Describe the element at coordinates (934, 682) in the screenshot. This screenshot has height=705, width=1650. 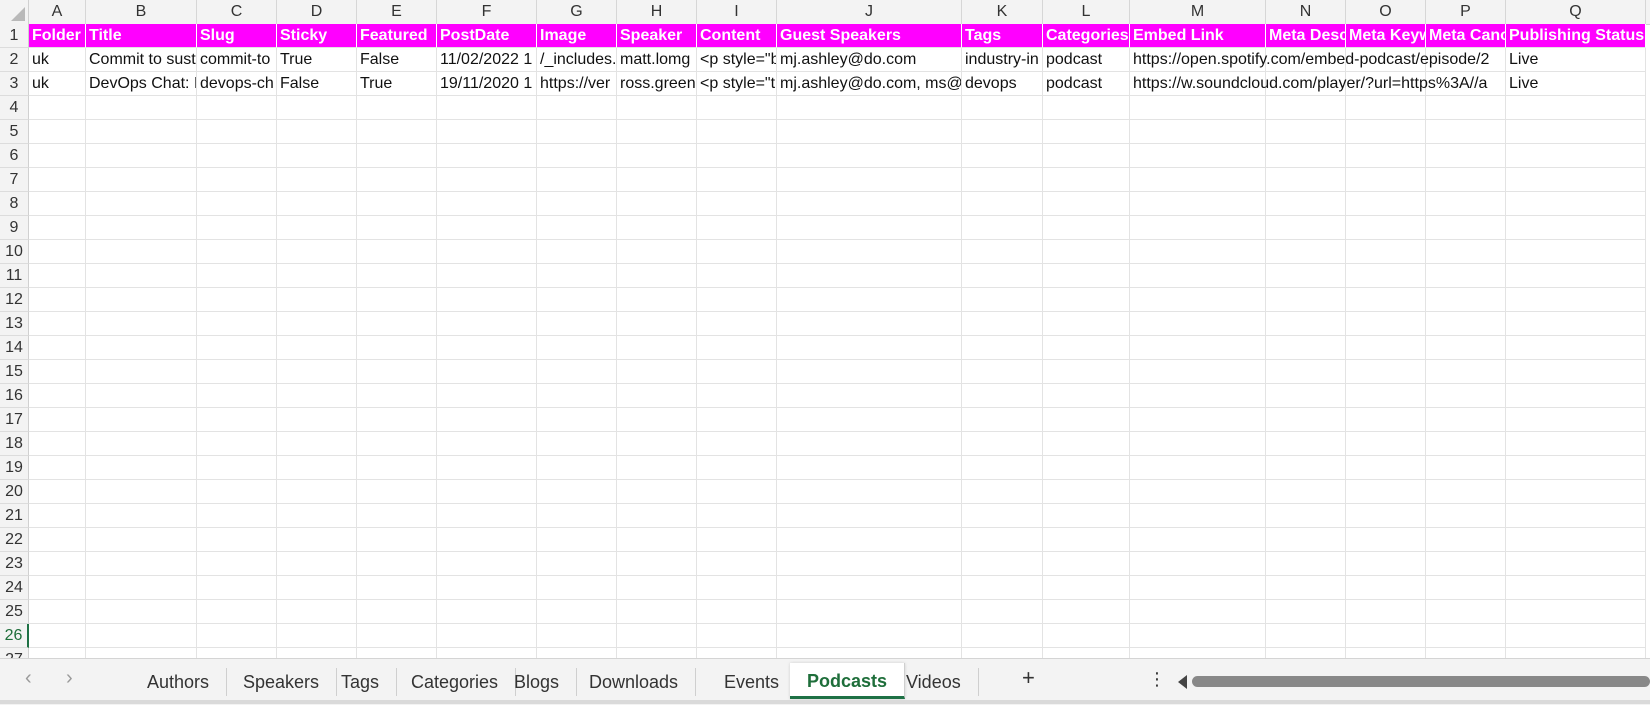
I see `sheet-tab-videos: Videos` at that location.